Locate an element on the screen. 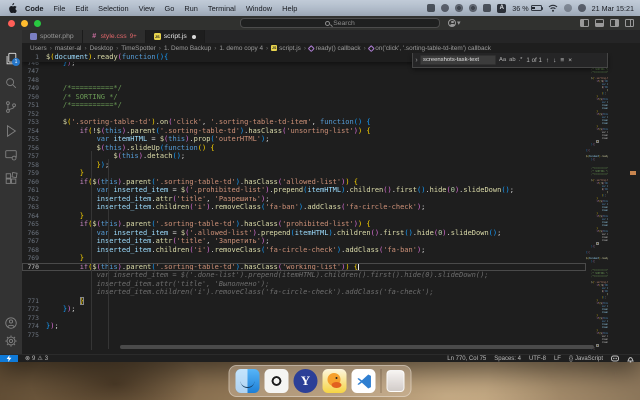 This screenshot has height=400, width=640. menu-item-view: View is located at coordinates (147, 8).